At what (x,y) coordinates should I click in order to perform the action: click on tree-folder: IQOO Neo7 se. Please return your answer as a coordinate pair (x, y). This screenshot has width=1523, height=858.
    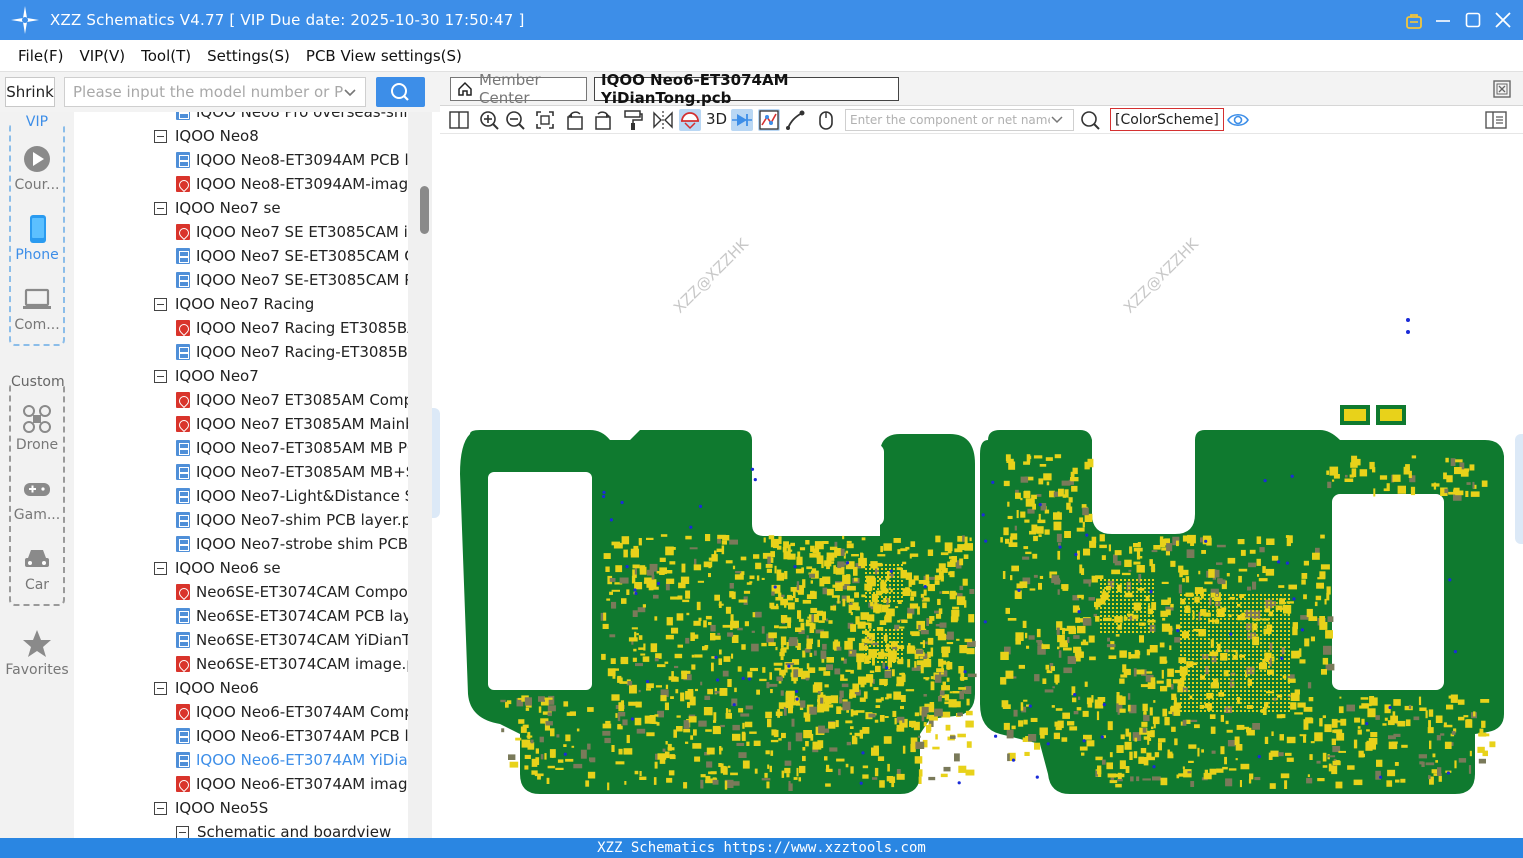
    Looking at the image, I should click on (217, 208).